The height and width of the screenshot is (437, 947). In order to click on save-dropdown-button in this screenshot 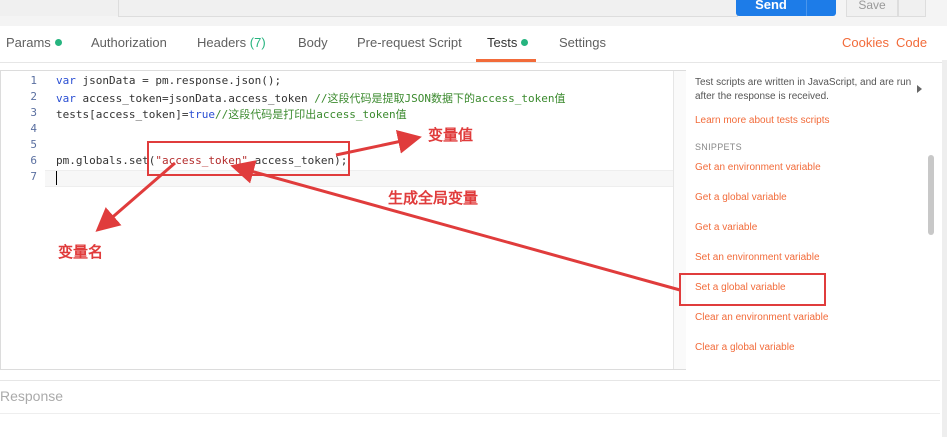, I will do `click(912, 8)`.